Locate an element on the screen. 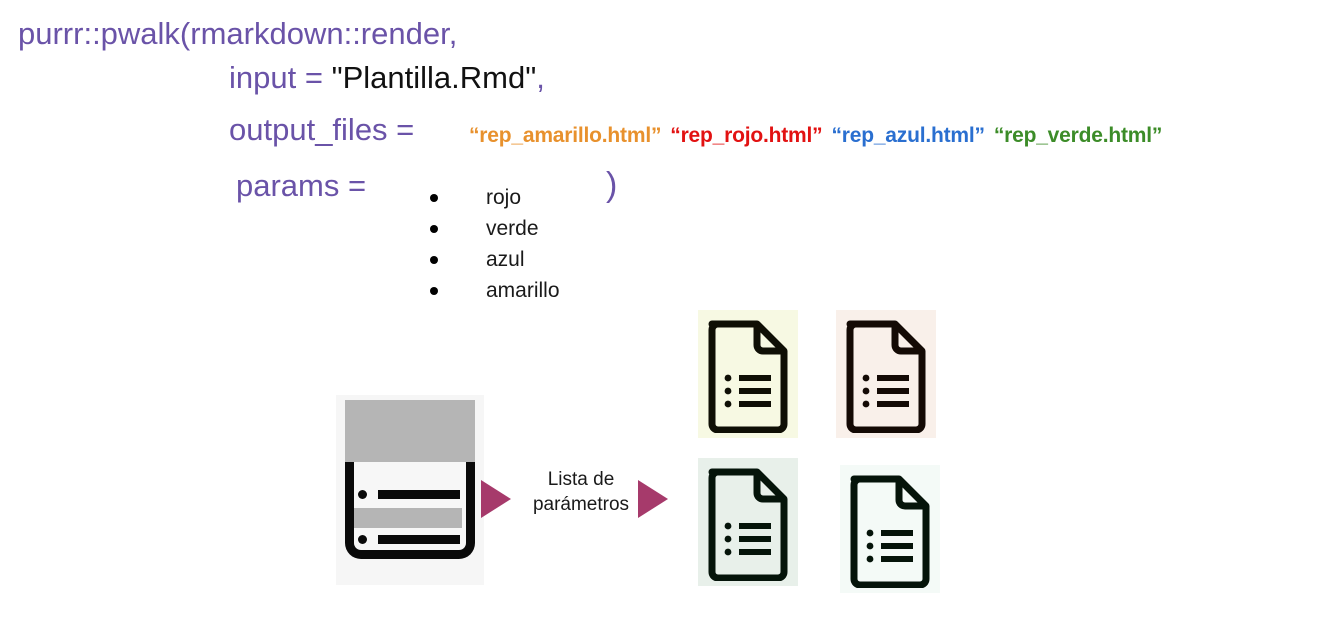  list-item: azul is located at coordinates (492, 259).